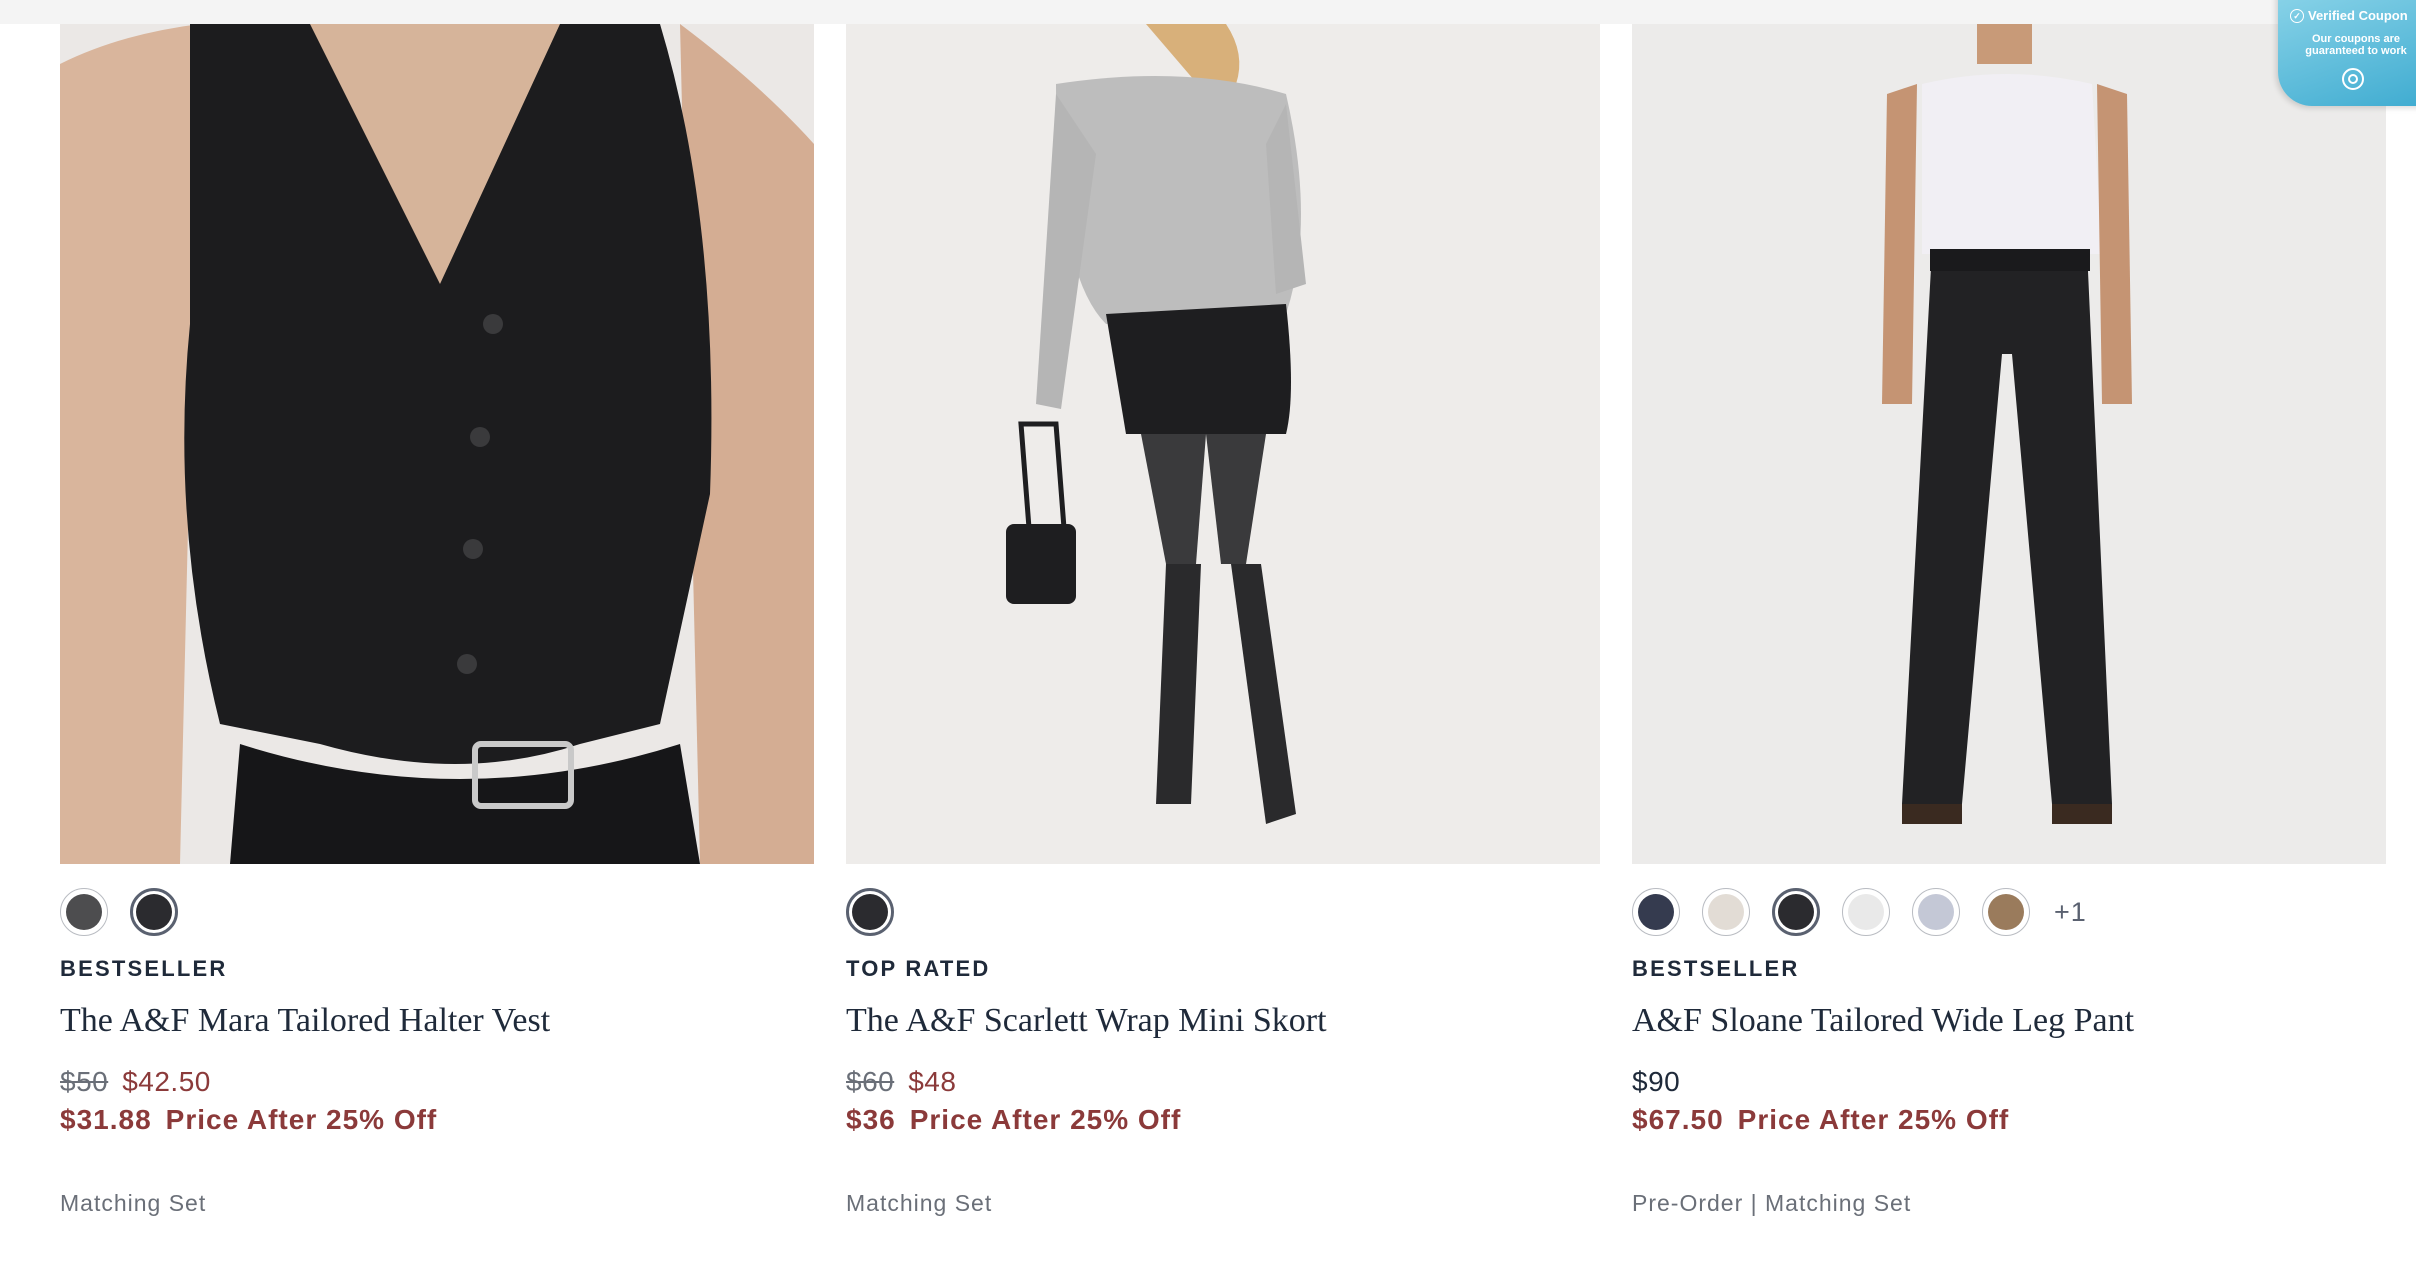 The width and height of the screenshot is (2416, 1278). Describe the element at coordinates (2353, 79) in the screenshot. I see `coupon-logo-icon` at that location.